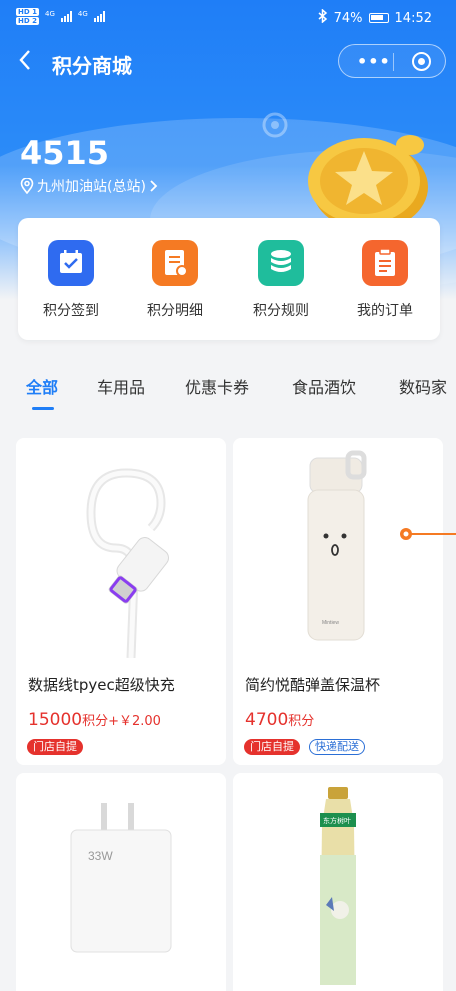 The image size is (456, 991). Describe the element at coordinates (385, 311) in the screenshot. I see `menu-item-label: 我的订单` at that location.